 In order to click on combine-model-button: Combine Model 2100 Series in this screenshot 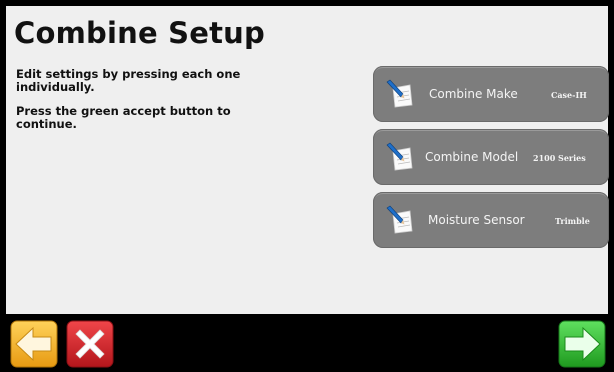, I will do `click(491, 157)`.